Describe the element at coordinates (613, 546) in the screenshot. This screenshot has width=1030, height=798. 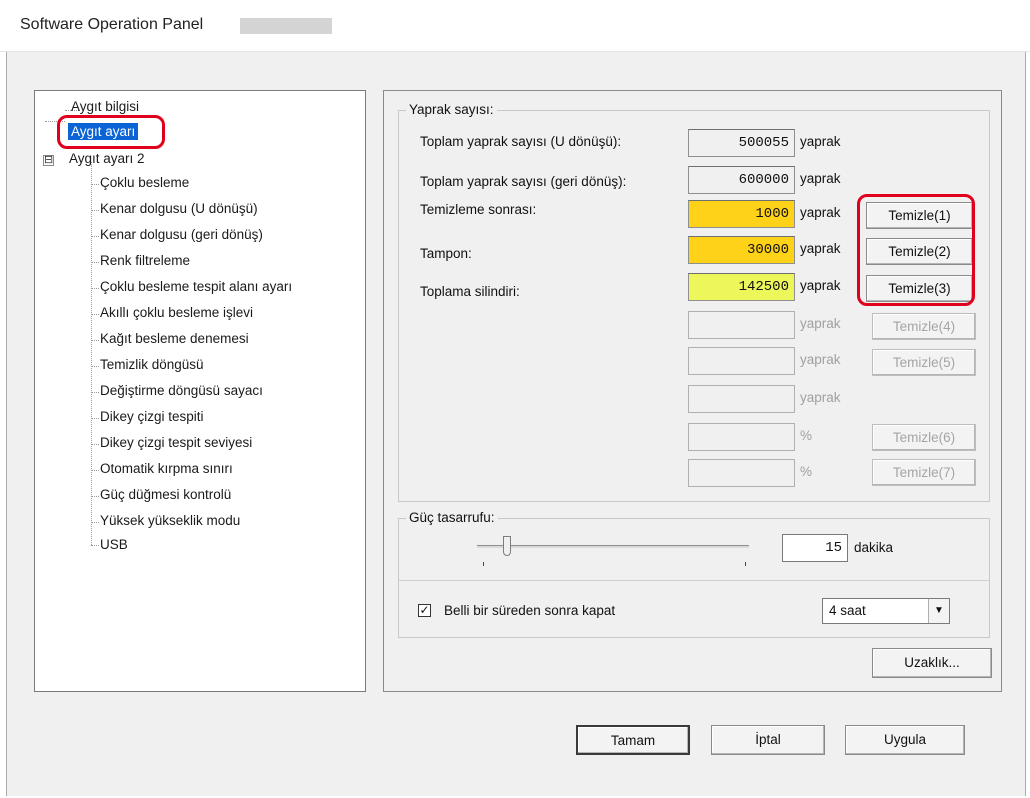
I see `power-saving-slider-track` at that location.